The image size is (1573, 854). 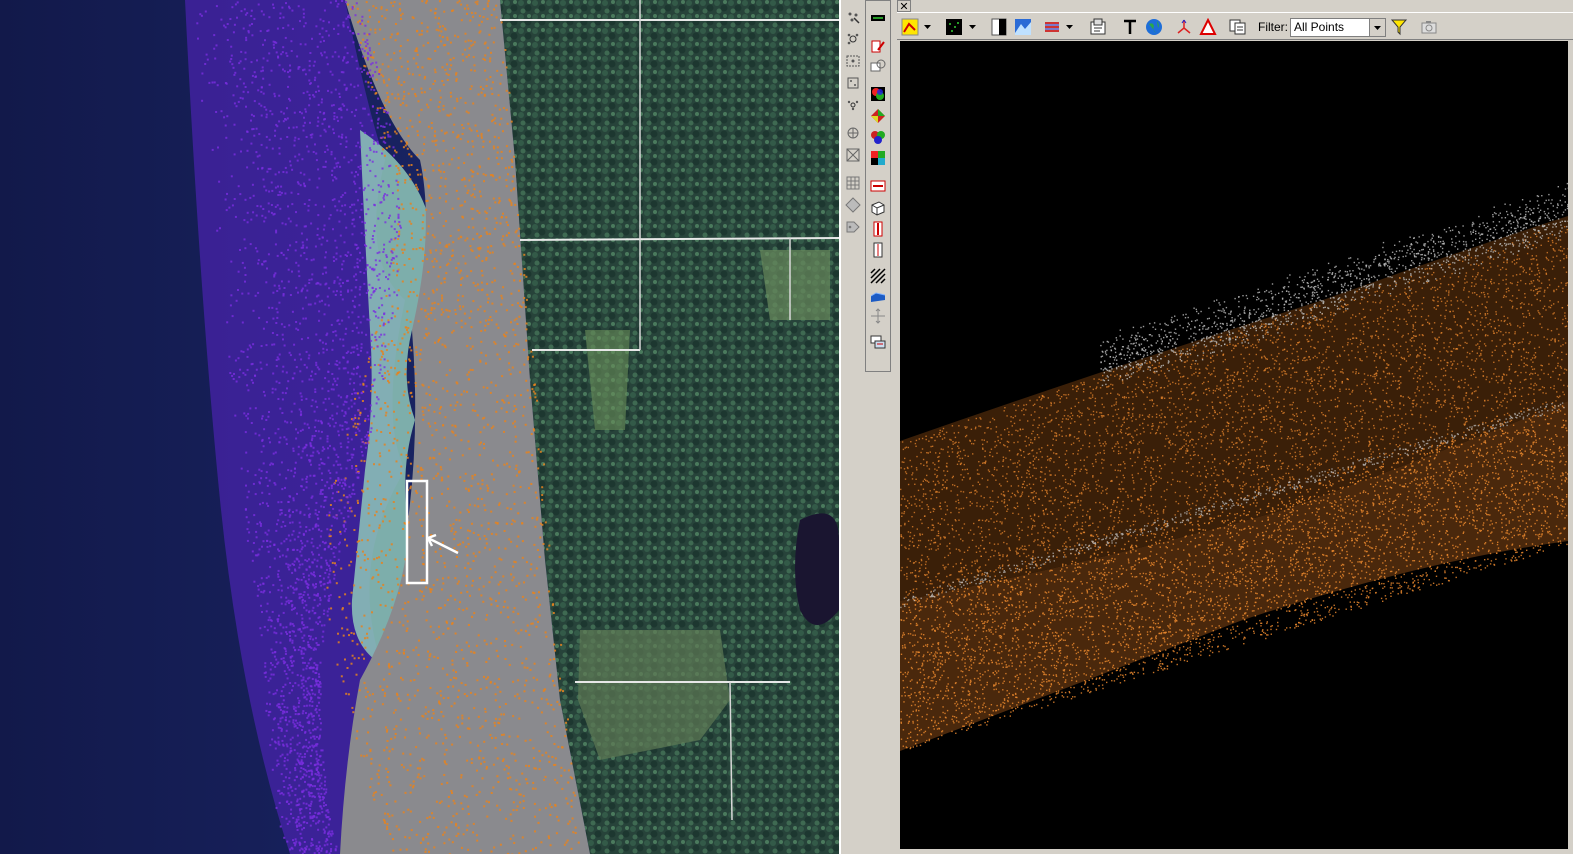 What do you see at coordinates (878, 250) in the screenshot?
I see `outline-bar-icon` at bounding box center [878, 250].